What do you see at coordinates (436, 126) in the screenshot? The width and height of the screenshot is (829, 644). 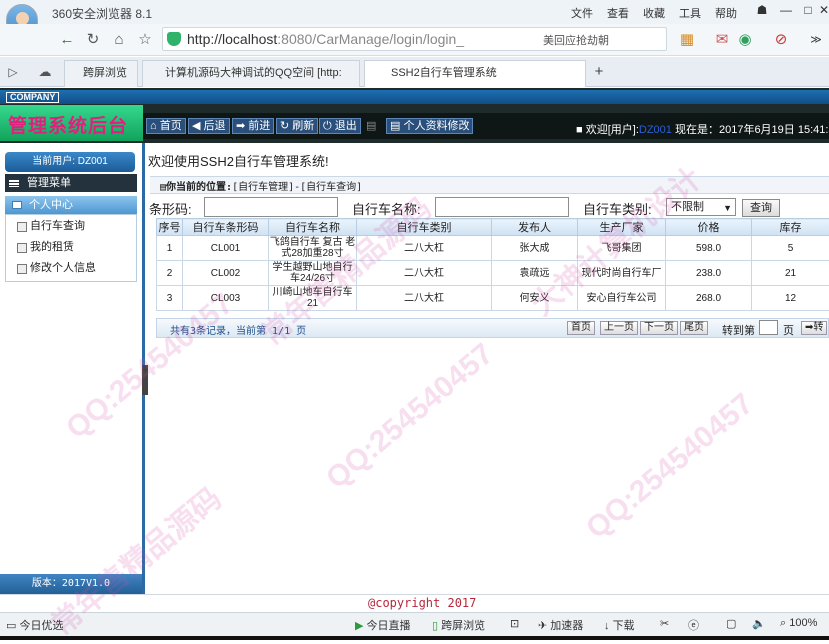 I see `menu-profile-label: 个人资料修改` at bounding box center [436, 126].